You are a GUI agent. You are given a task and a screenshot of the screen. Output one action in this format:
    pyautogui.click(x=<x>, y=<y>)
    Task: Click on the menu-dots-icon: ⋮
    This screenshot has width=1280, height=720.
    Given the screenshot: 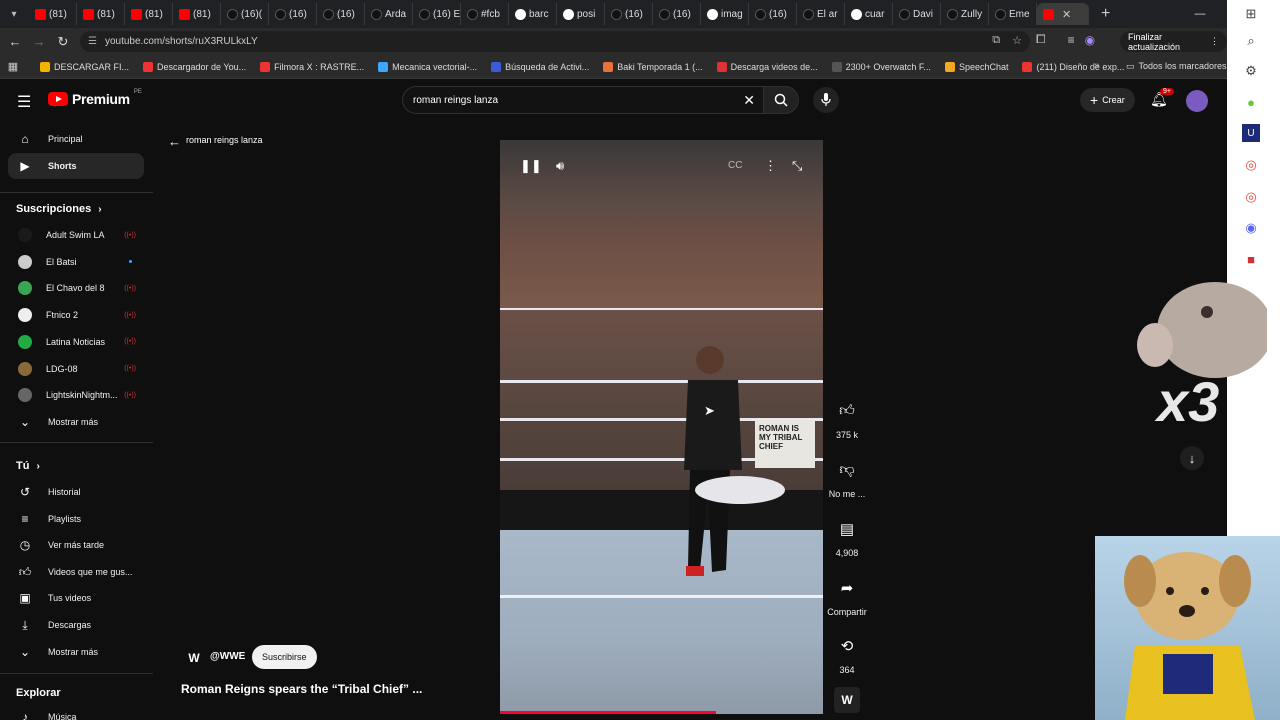 What is the action you would take?
    pyautogui.click(x=1214, y=41)
    